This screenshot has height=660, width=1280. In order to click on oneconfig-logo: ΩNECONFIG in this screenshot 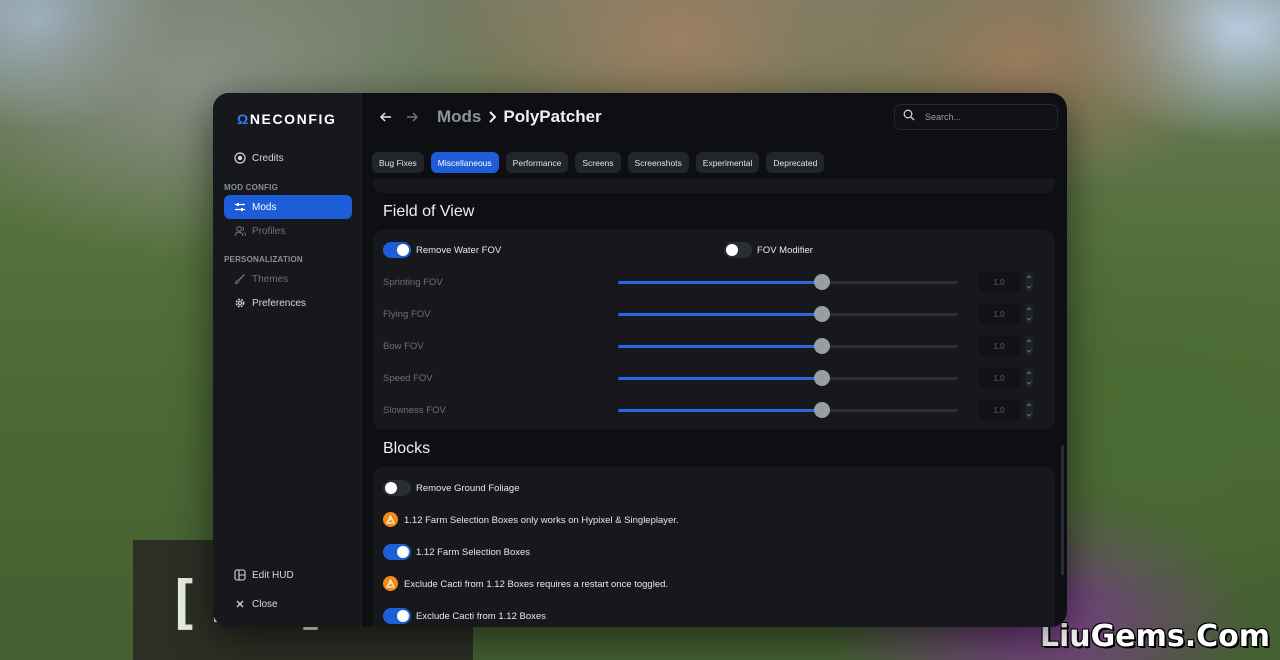, I will do `click(287, 119)`.